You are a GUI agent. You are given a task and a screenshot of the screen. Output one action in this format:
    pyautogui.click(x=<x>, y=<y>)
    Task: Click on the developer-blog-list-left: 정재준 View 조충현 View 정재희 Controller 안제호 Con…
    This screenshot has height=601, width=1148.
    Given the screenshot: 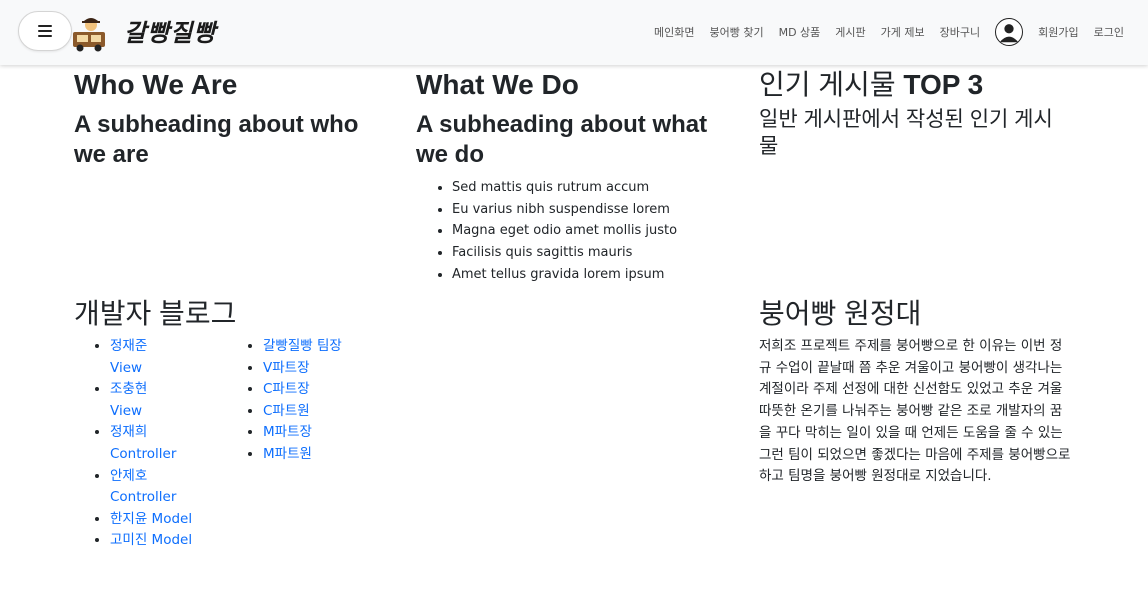 What is the action you would take?
    pyautogui.click(x=150, y=444)
    